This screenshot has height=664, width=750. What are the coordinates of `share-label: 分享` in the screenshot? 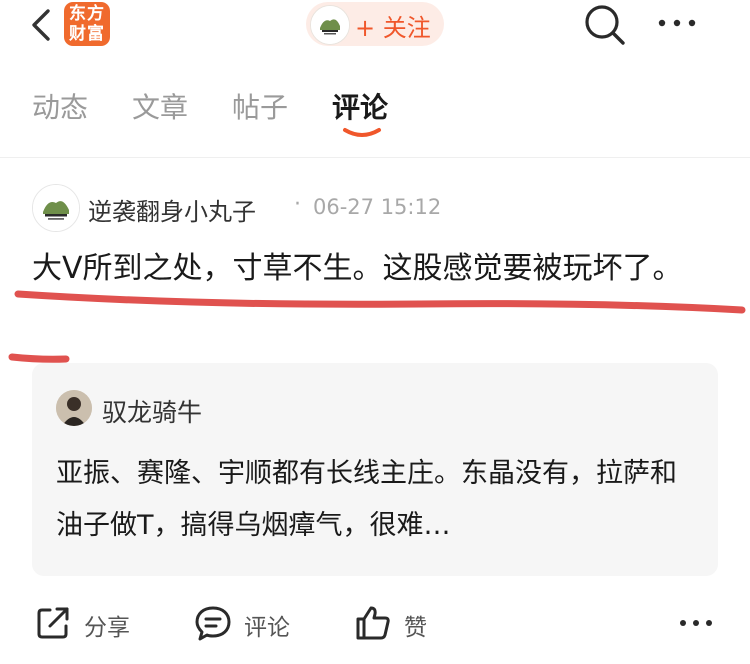 It's located at (107, 625).